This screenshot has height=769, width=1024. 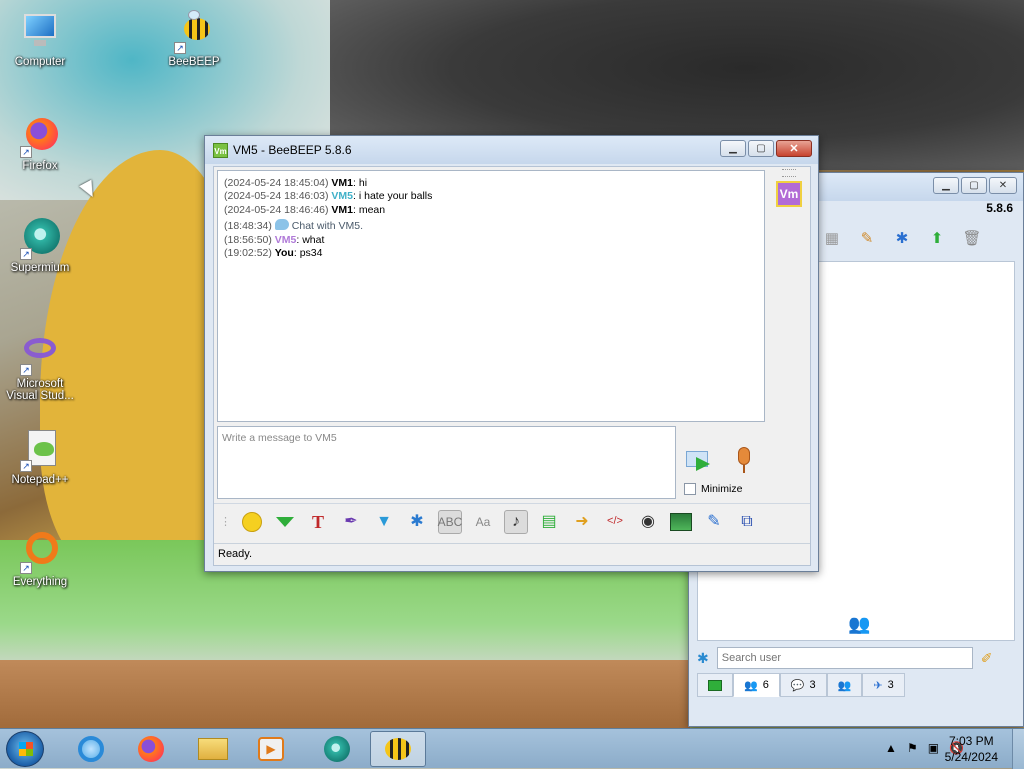 I want to click on wallpaper-cake-base, so click(x=345, y=695).